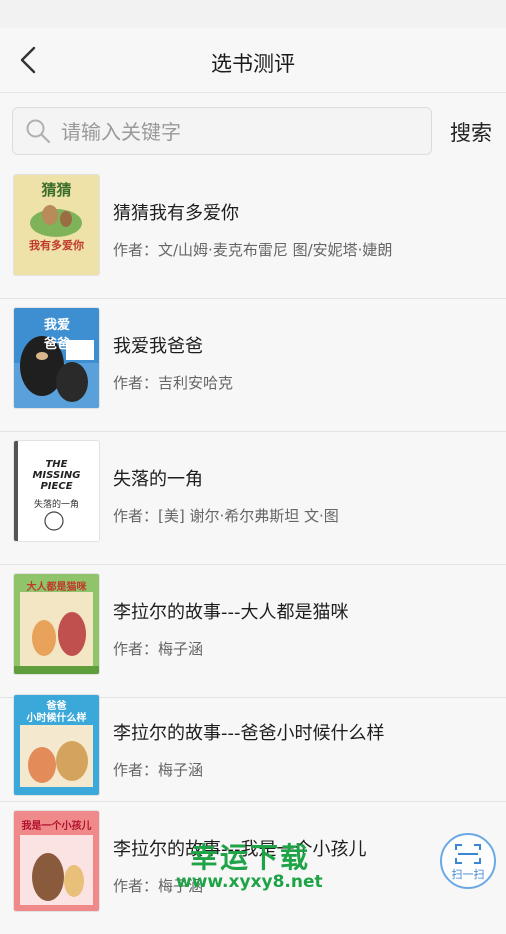 Image resolution: width=506 pixels, height=934 pixels. What do you see at coordinates (56, 245) in the screenshot?
I see `book-cover-subtitle: 我有多爱你` at bounding box center [56, 245].